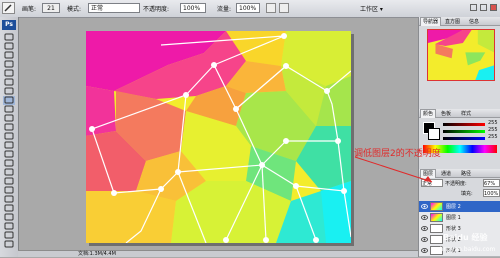 Image resolution: width=500 pixels, height=258 pixels. What do you see at coordinates (51, 8) in the screenshot?
I see `brush-size-preset: 21` at bounding box center [51, 8].